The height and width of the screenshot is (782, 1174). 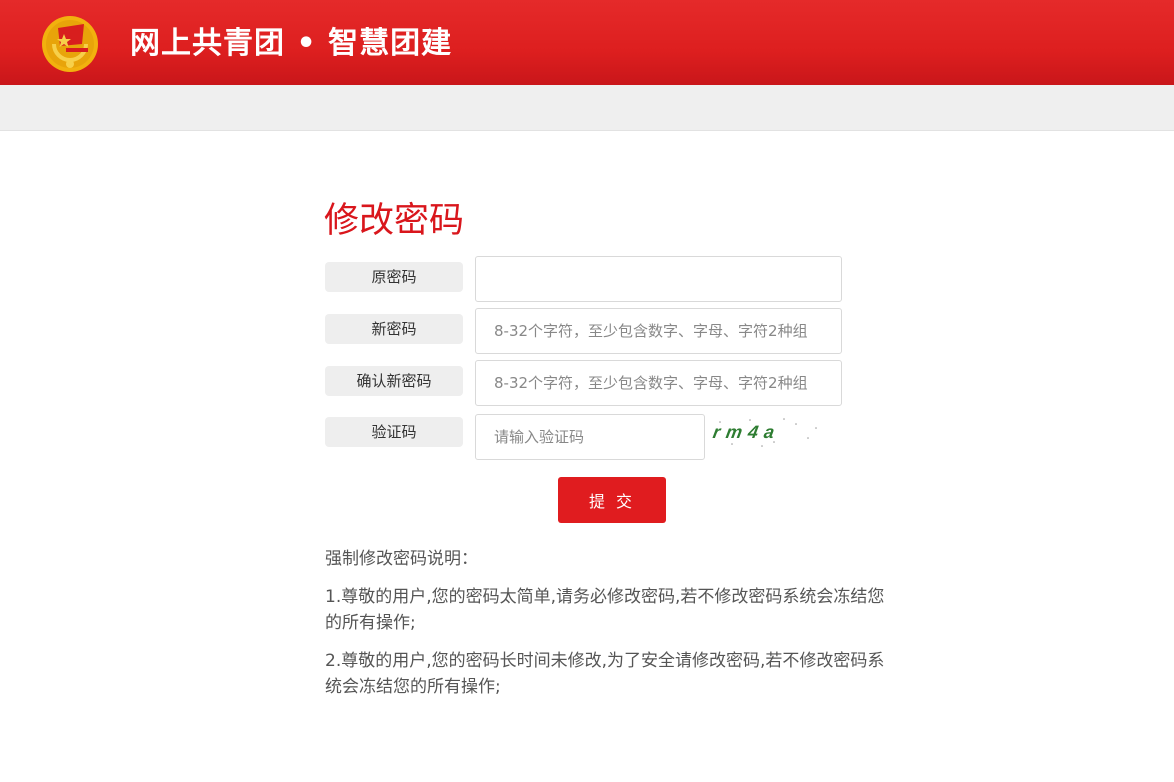 What do you see at coordinates (587, 108) in the screenshot?
I see `sub-navigation-bar` at bounding box center [587, 108].